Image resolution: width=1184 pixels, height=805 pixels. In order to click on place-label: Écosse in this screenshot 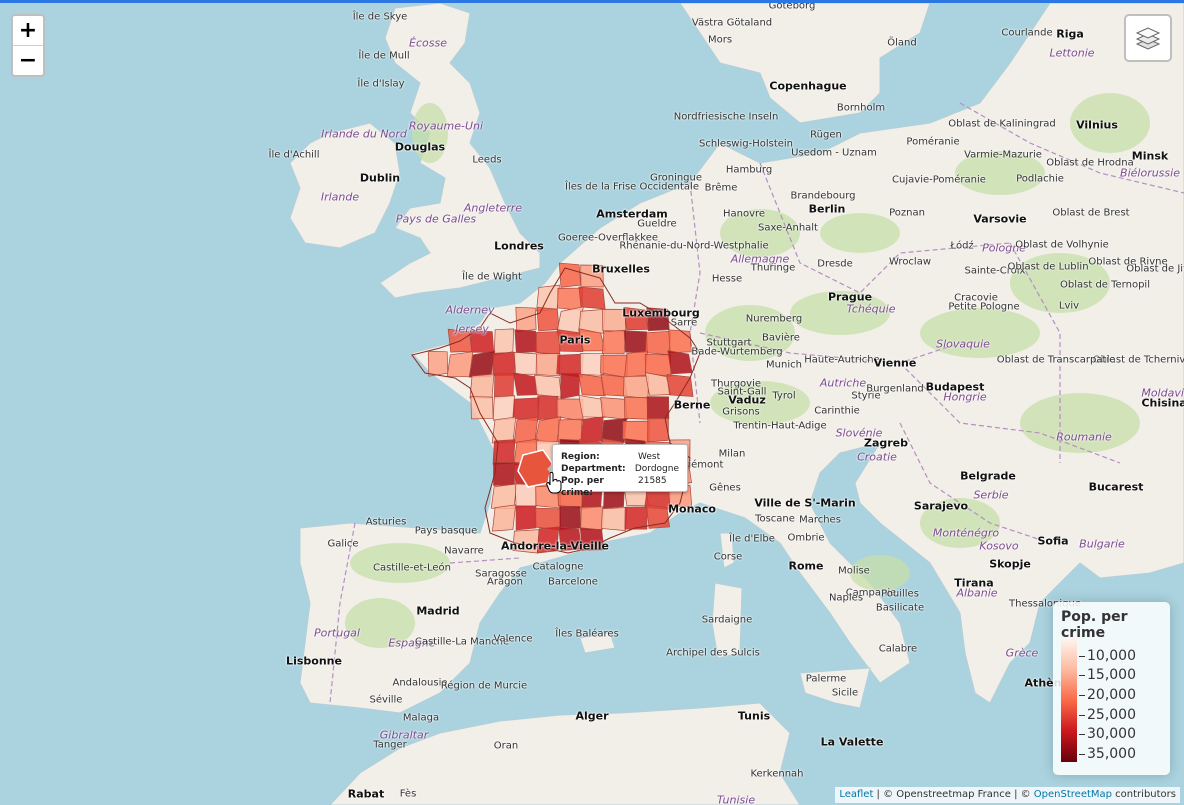, I will do `click(428, 43)`.